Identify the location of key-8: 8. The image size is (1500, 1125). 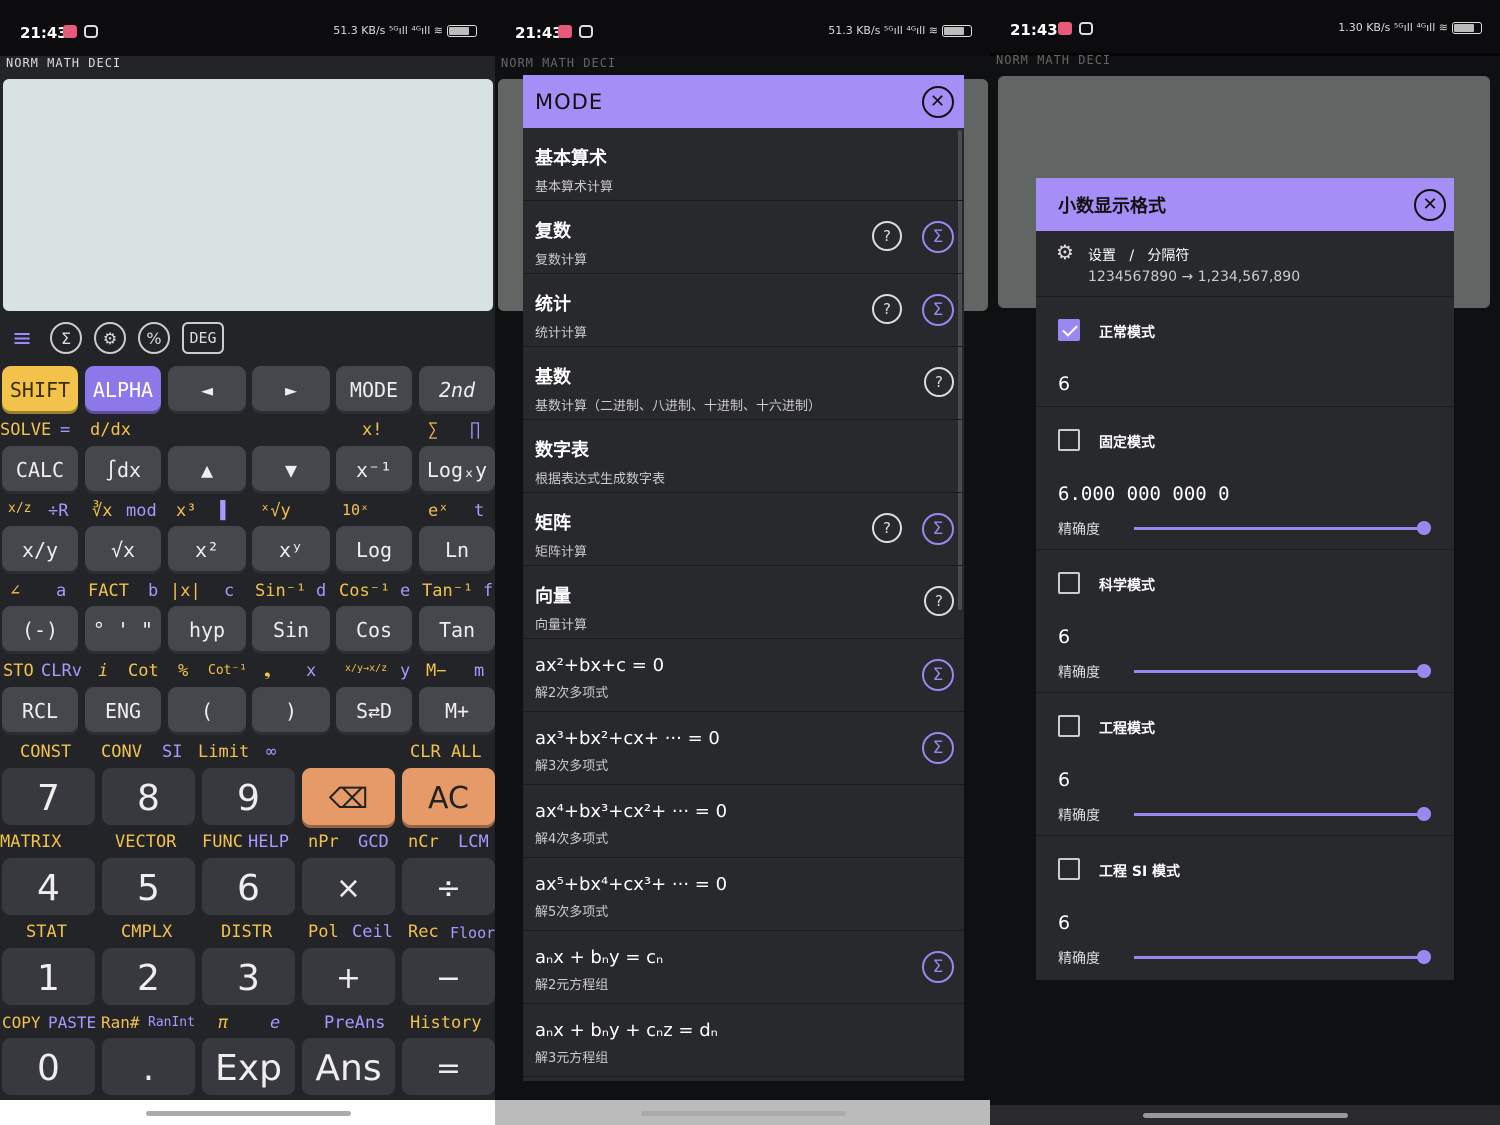
(148, 798).